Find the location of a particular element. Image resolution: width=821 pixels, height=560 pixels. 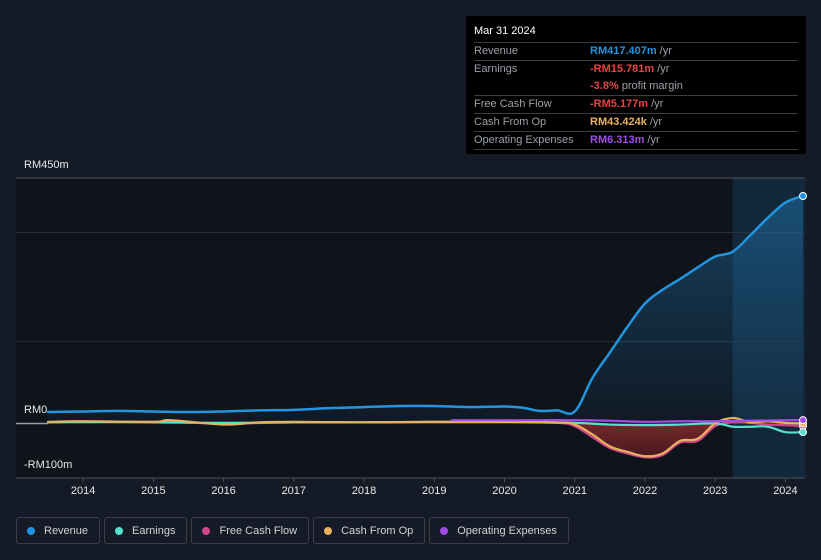

legend-item-free-cash-flow: Free Cash Flow is located at coordinates (250, 530).